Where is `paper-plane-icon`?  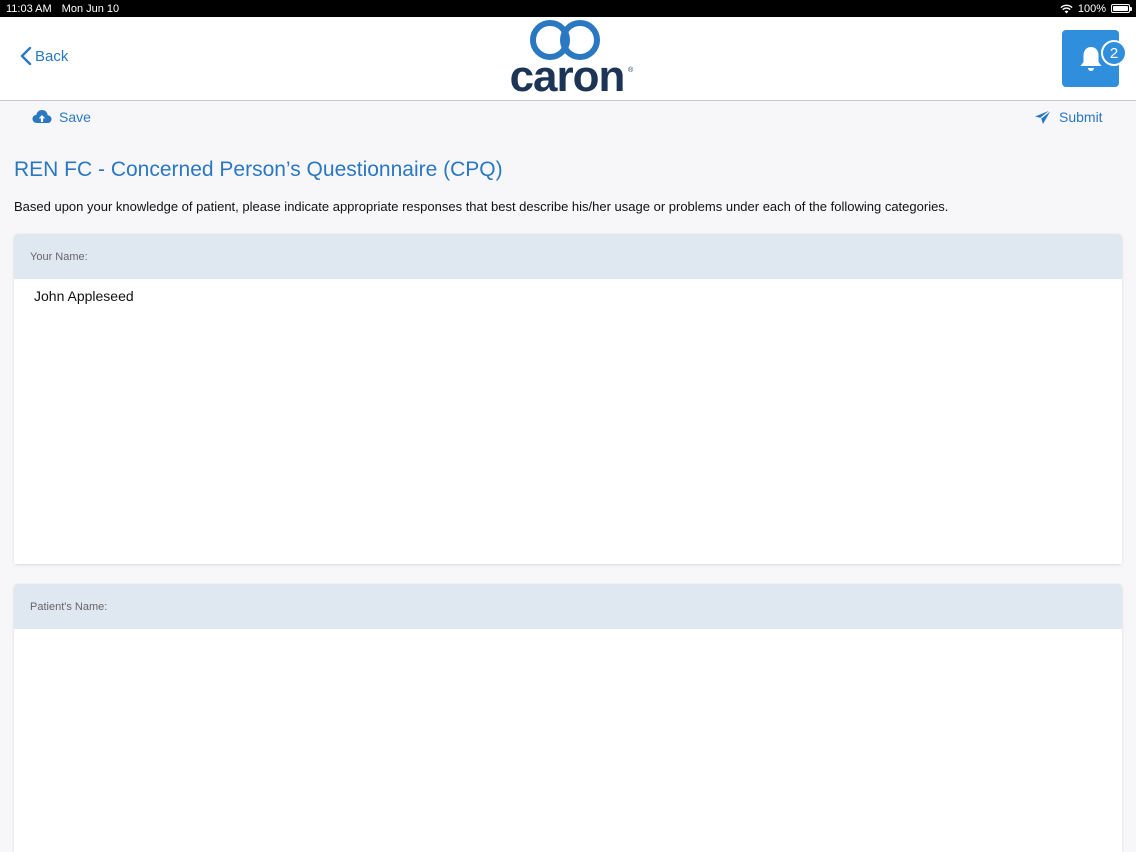
paper-plane-icon is located at coordinates (1043, 116).